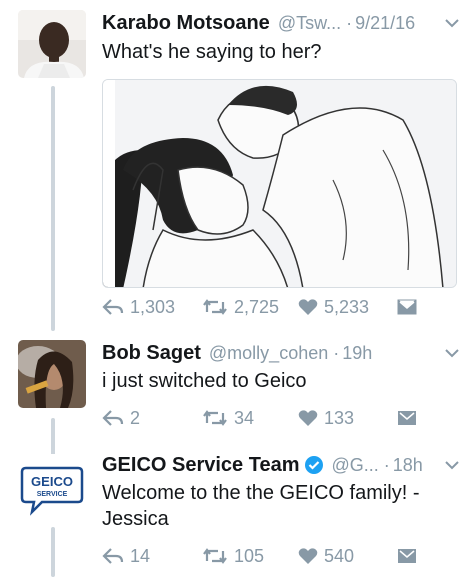 The width and height of the screenshot is (474, 577). I want to click on like-button: 540, so click(326, 556).